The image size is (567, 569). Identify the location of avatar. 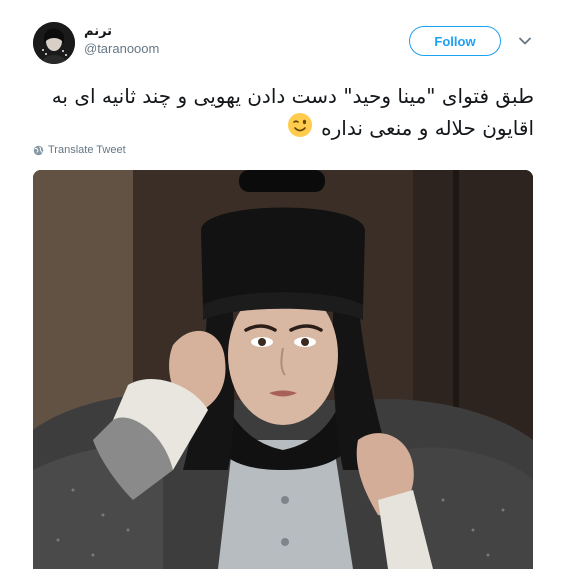
(54, 43).